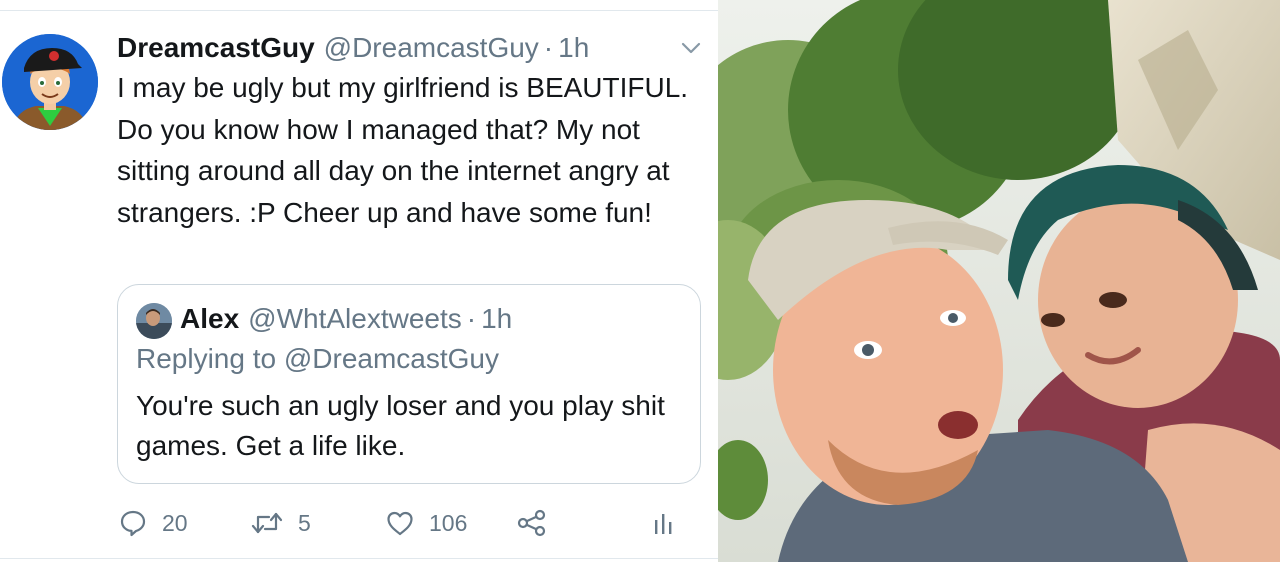 The width and height of the screenshot is (1280, 562). Describe the element at coordinates (175, 522) in the screenshot. I see `reply-count: 20` at that location.